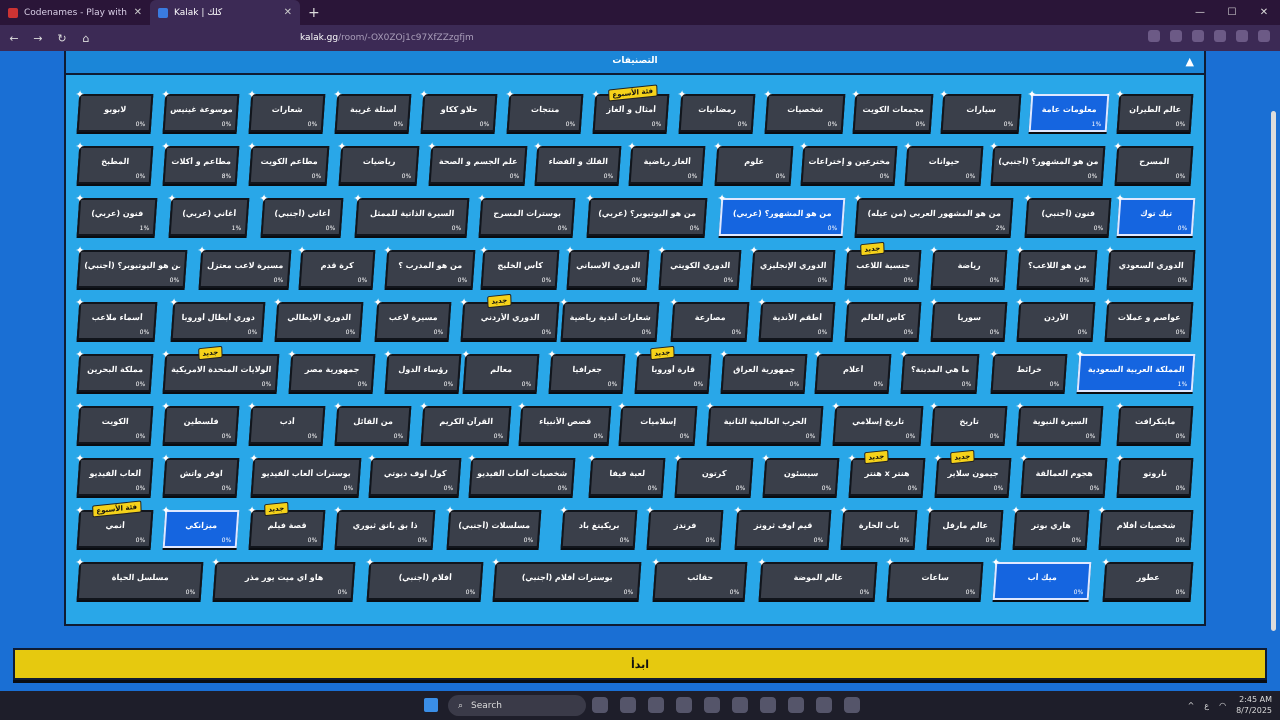  I want to click on category-tile: ✦ مسيرة لاعب 0%, so click(412, 318).